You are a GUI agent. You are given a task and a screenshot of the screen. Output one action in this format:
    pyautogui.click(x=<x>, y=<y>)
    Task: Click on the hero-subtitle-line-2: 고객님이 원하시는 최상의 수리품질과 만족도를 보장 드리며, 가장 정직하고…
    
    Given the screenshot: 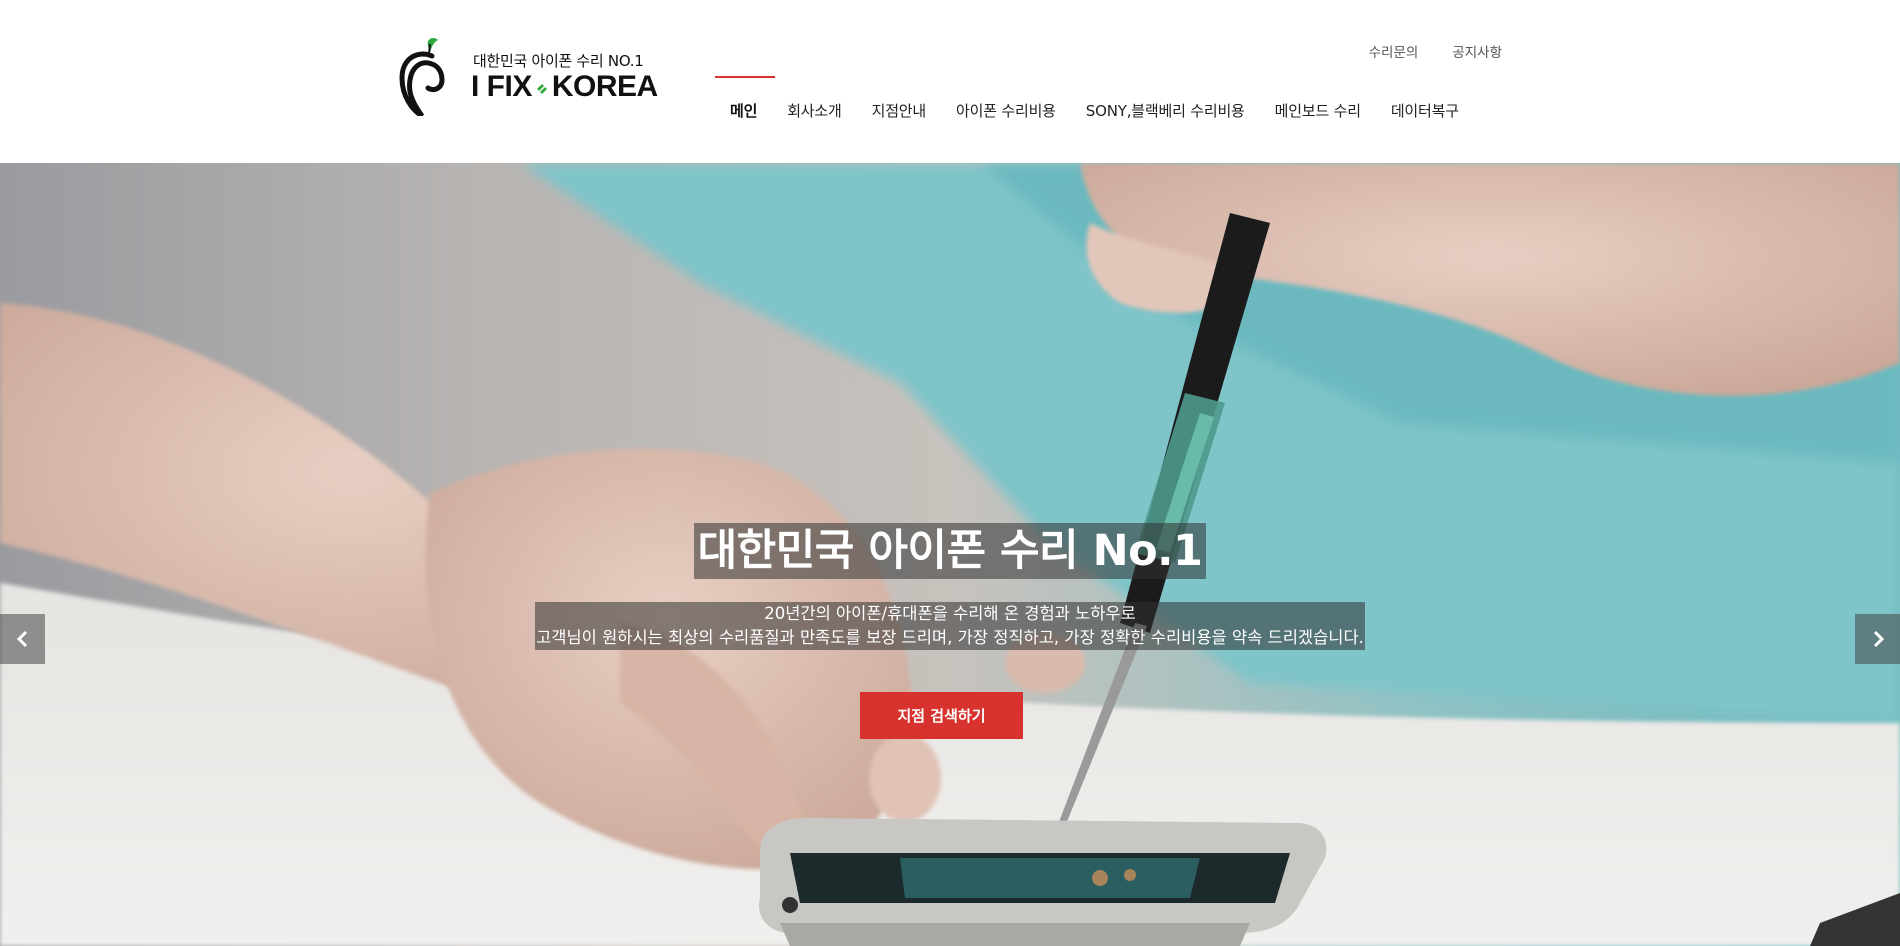 What is the action you would take?
    pyautogui.click(x=950, y=637)
    